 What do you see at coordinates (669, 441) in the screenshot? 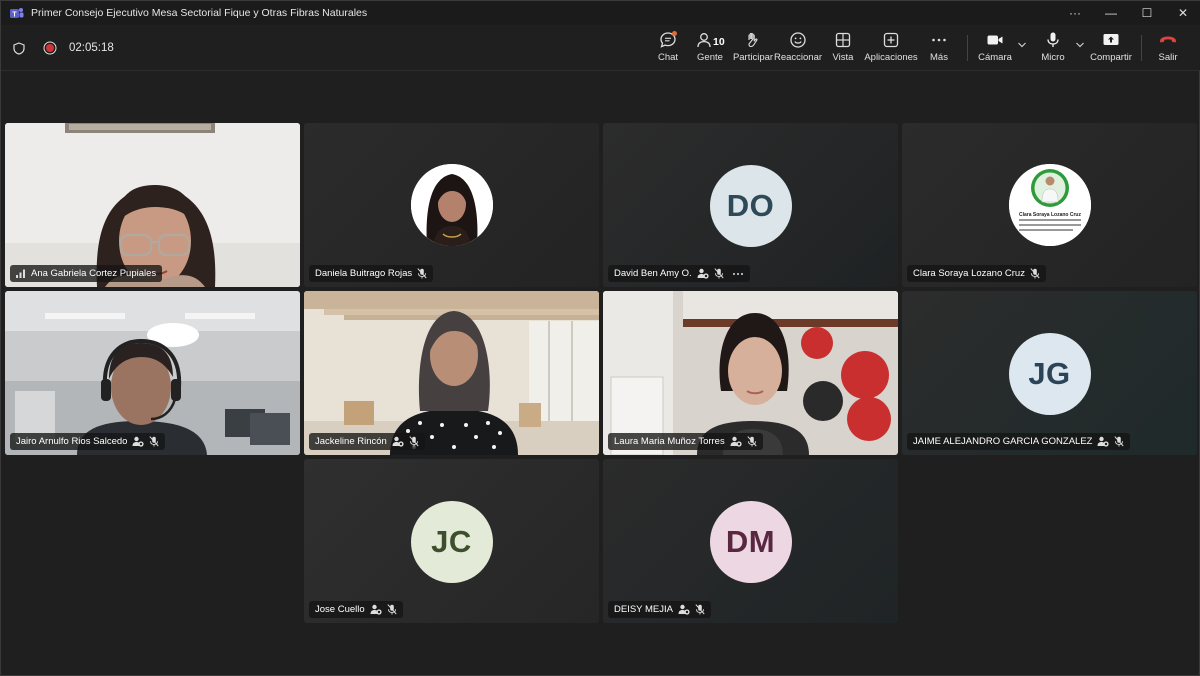
I see `participant-name: Laura Maria Muñoz Torres` at bounding box center [669, 441].